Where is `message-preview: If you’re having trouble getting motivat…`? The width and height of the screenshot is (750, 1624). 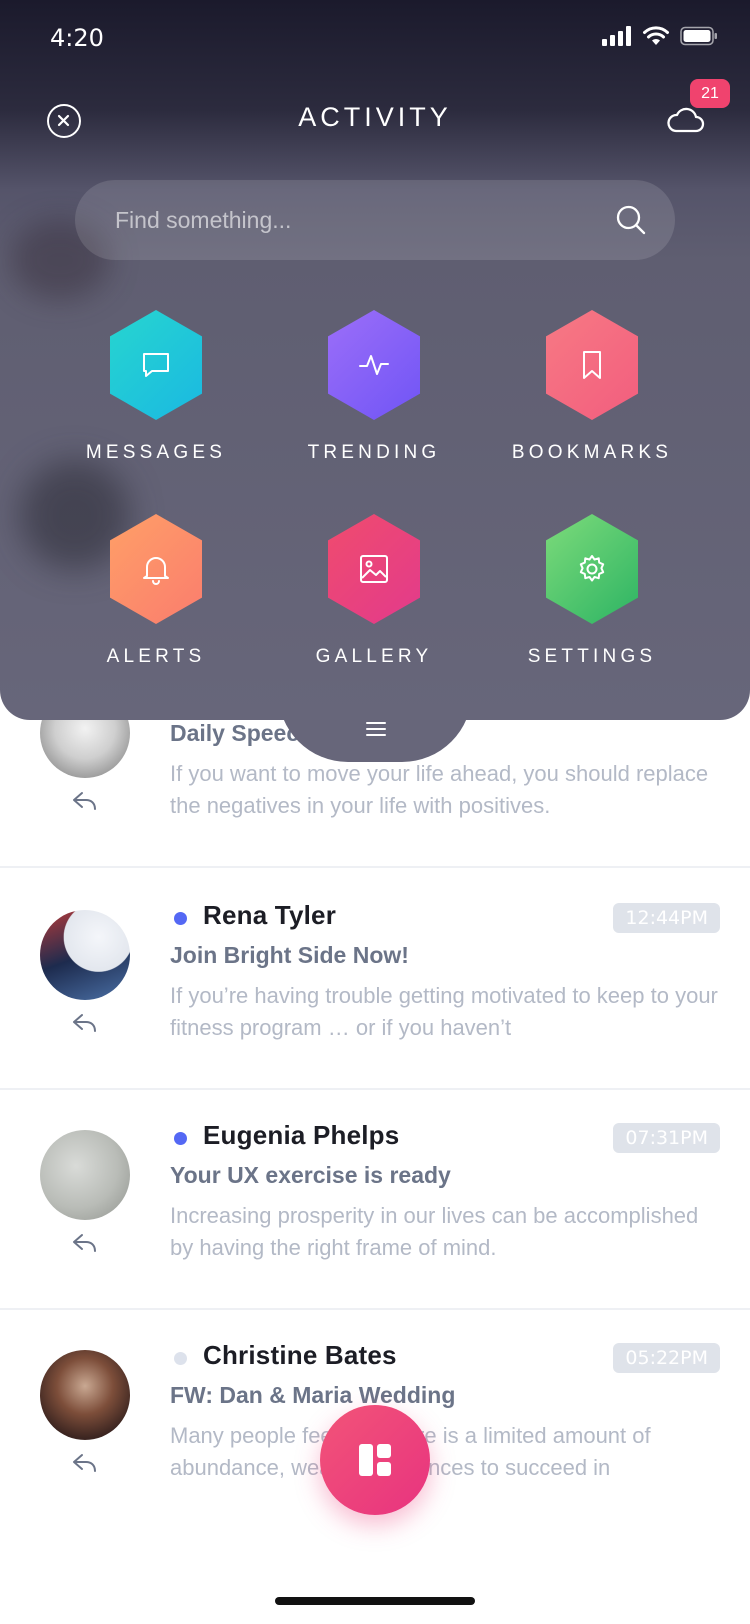 message-preview: If you’re having trouble getting motivat… is located at coordinates (444, 1011).